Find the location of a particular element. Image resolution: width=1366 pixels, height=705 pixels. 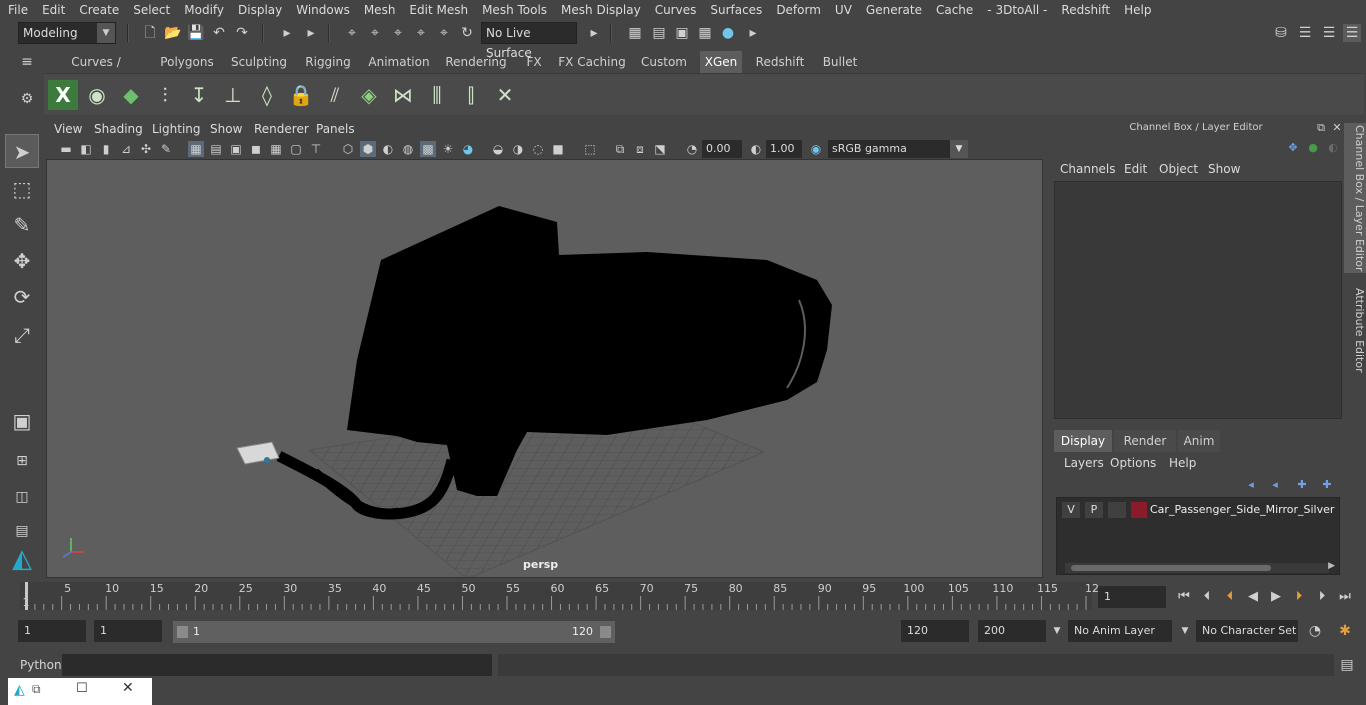

exposure-icon: ◔ is located at coordinates (692, 149).